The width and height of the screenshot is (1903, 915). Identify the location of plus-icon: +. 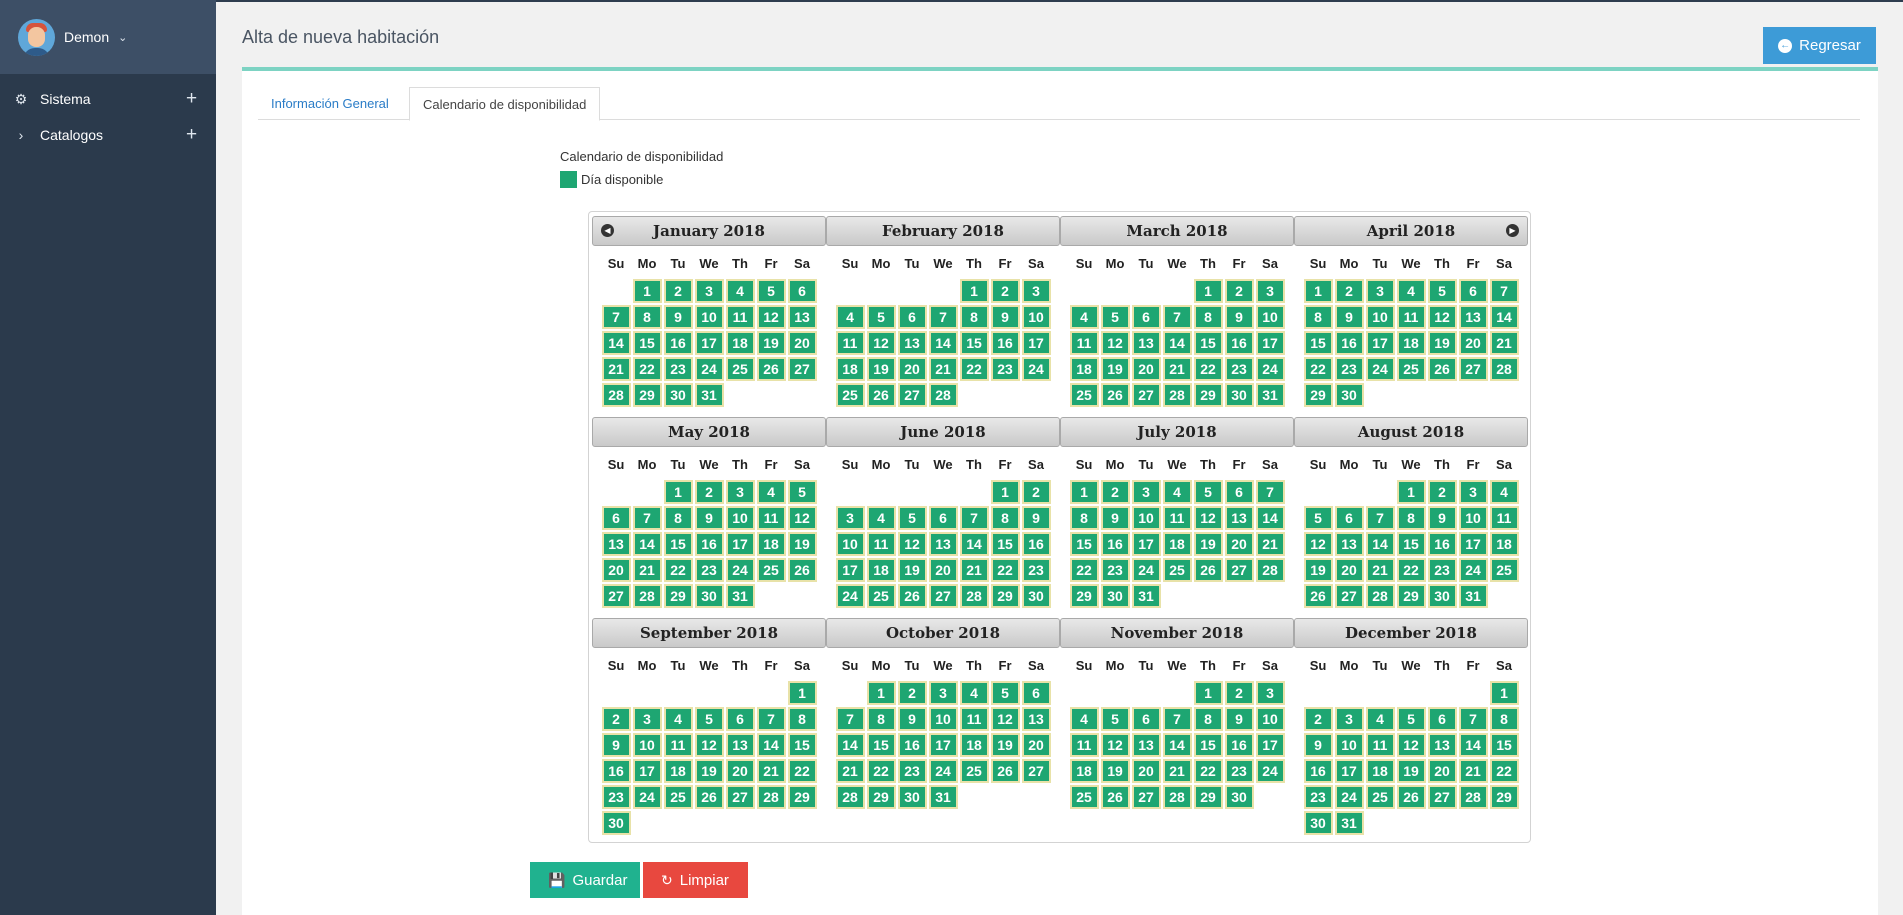
(201, 99).